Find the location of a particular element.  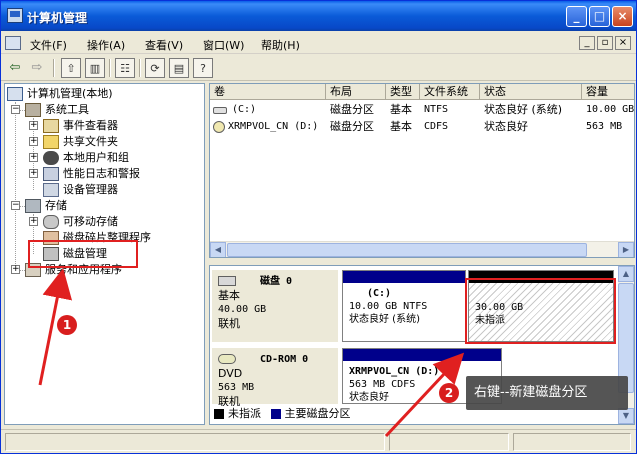

event-viewer-icon is located at coordinates (51, 126).